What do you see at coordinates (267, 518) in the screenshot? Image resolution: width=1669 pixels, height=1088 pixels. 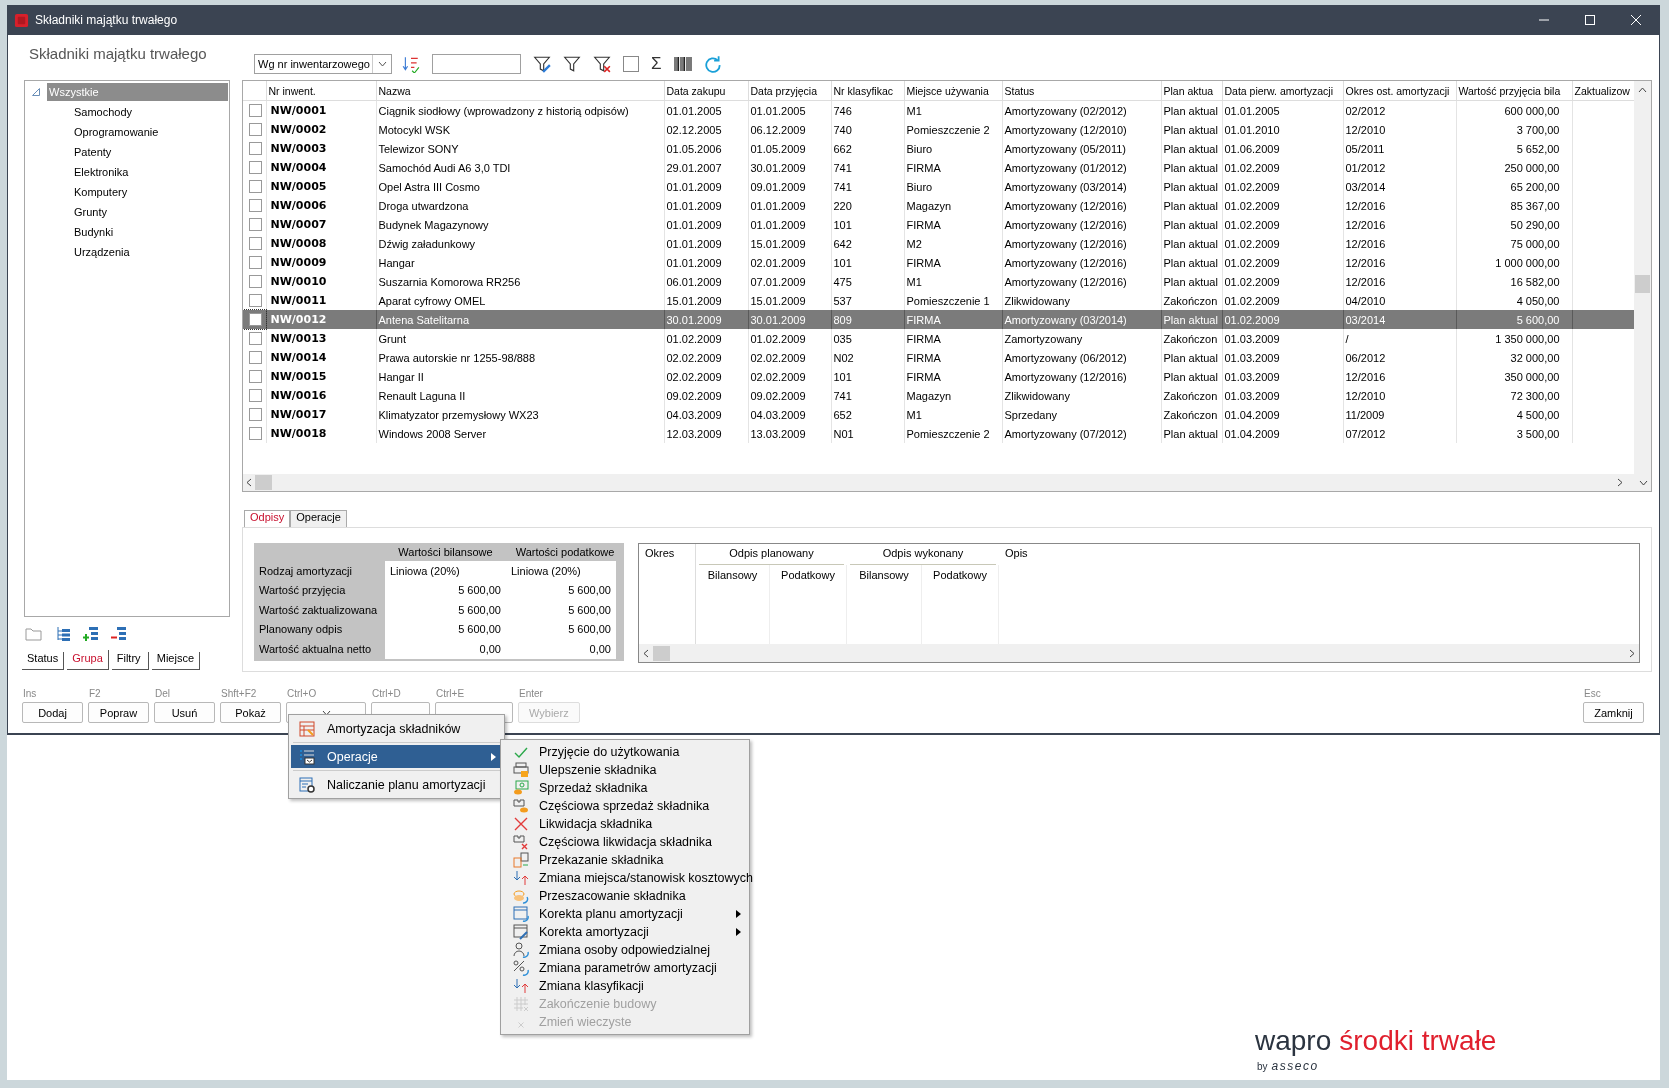 I see `tab: Odpisy` at bounding box center [267, 518].